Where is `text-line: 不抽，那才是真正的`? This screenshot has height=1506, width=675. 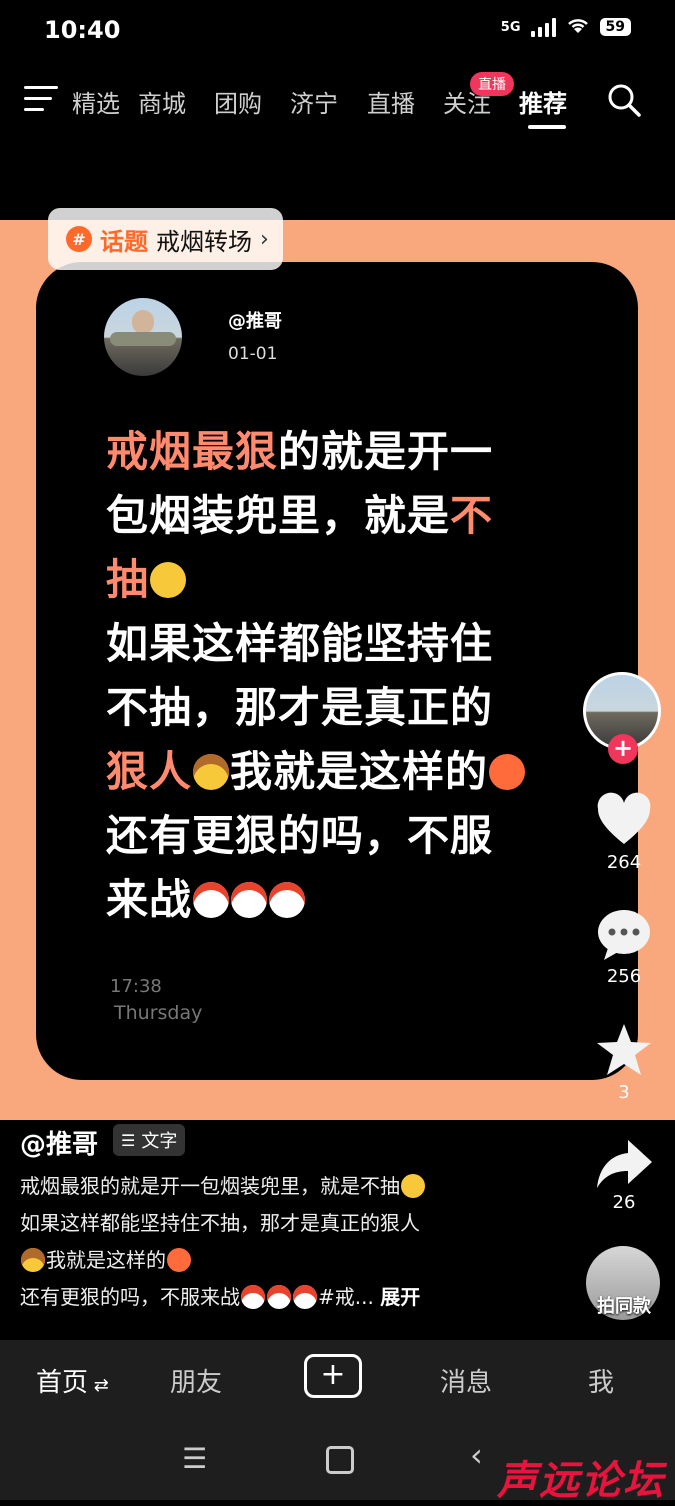 text-line: 不抽，那才是真正的 is located at coordinates (300, 707).